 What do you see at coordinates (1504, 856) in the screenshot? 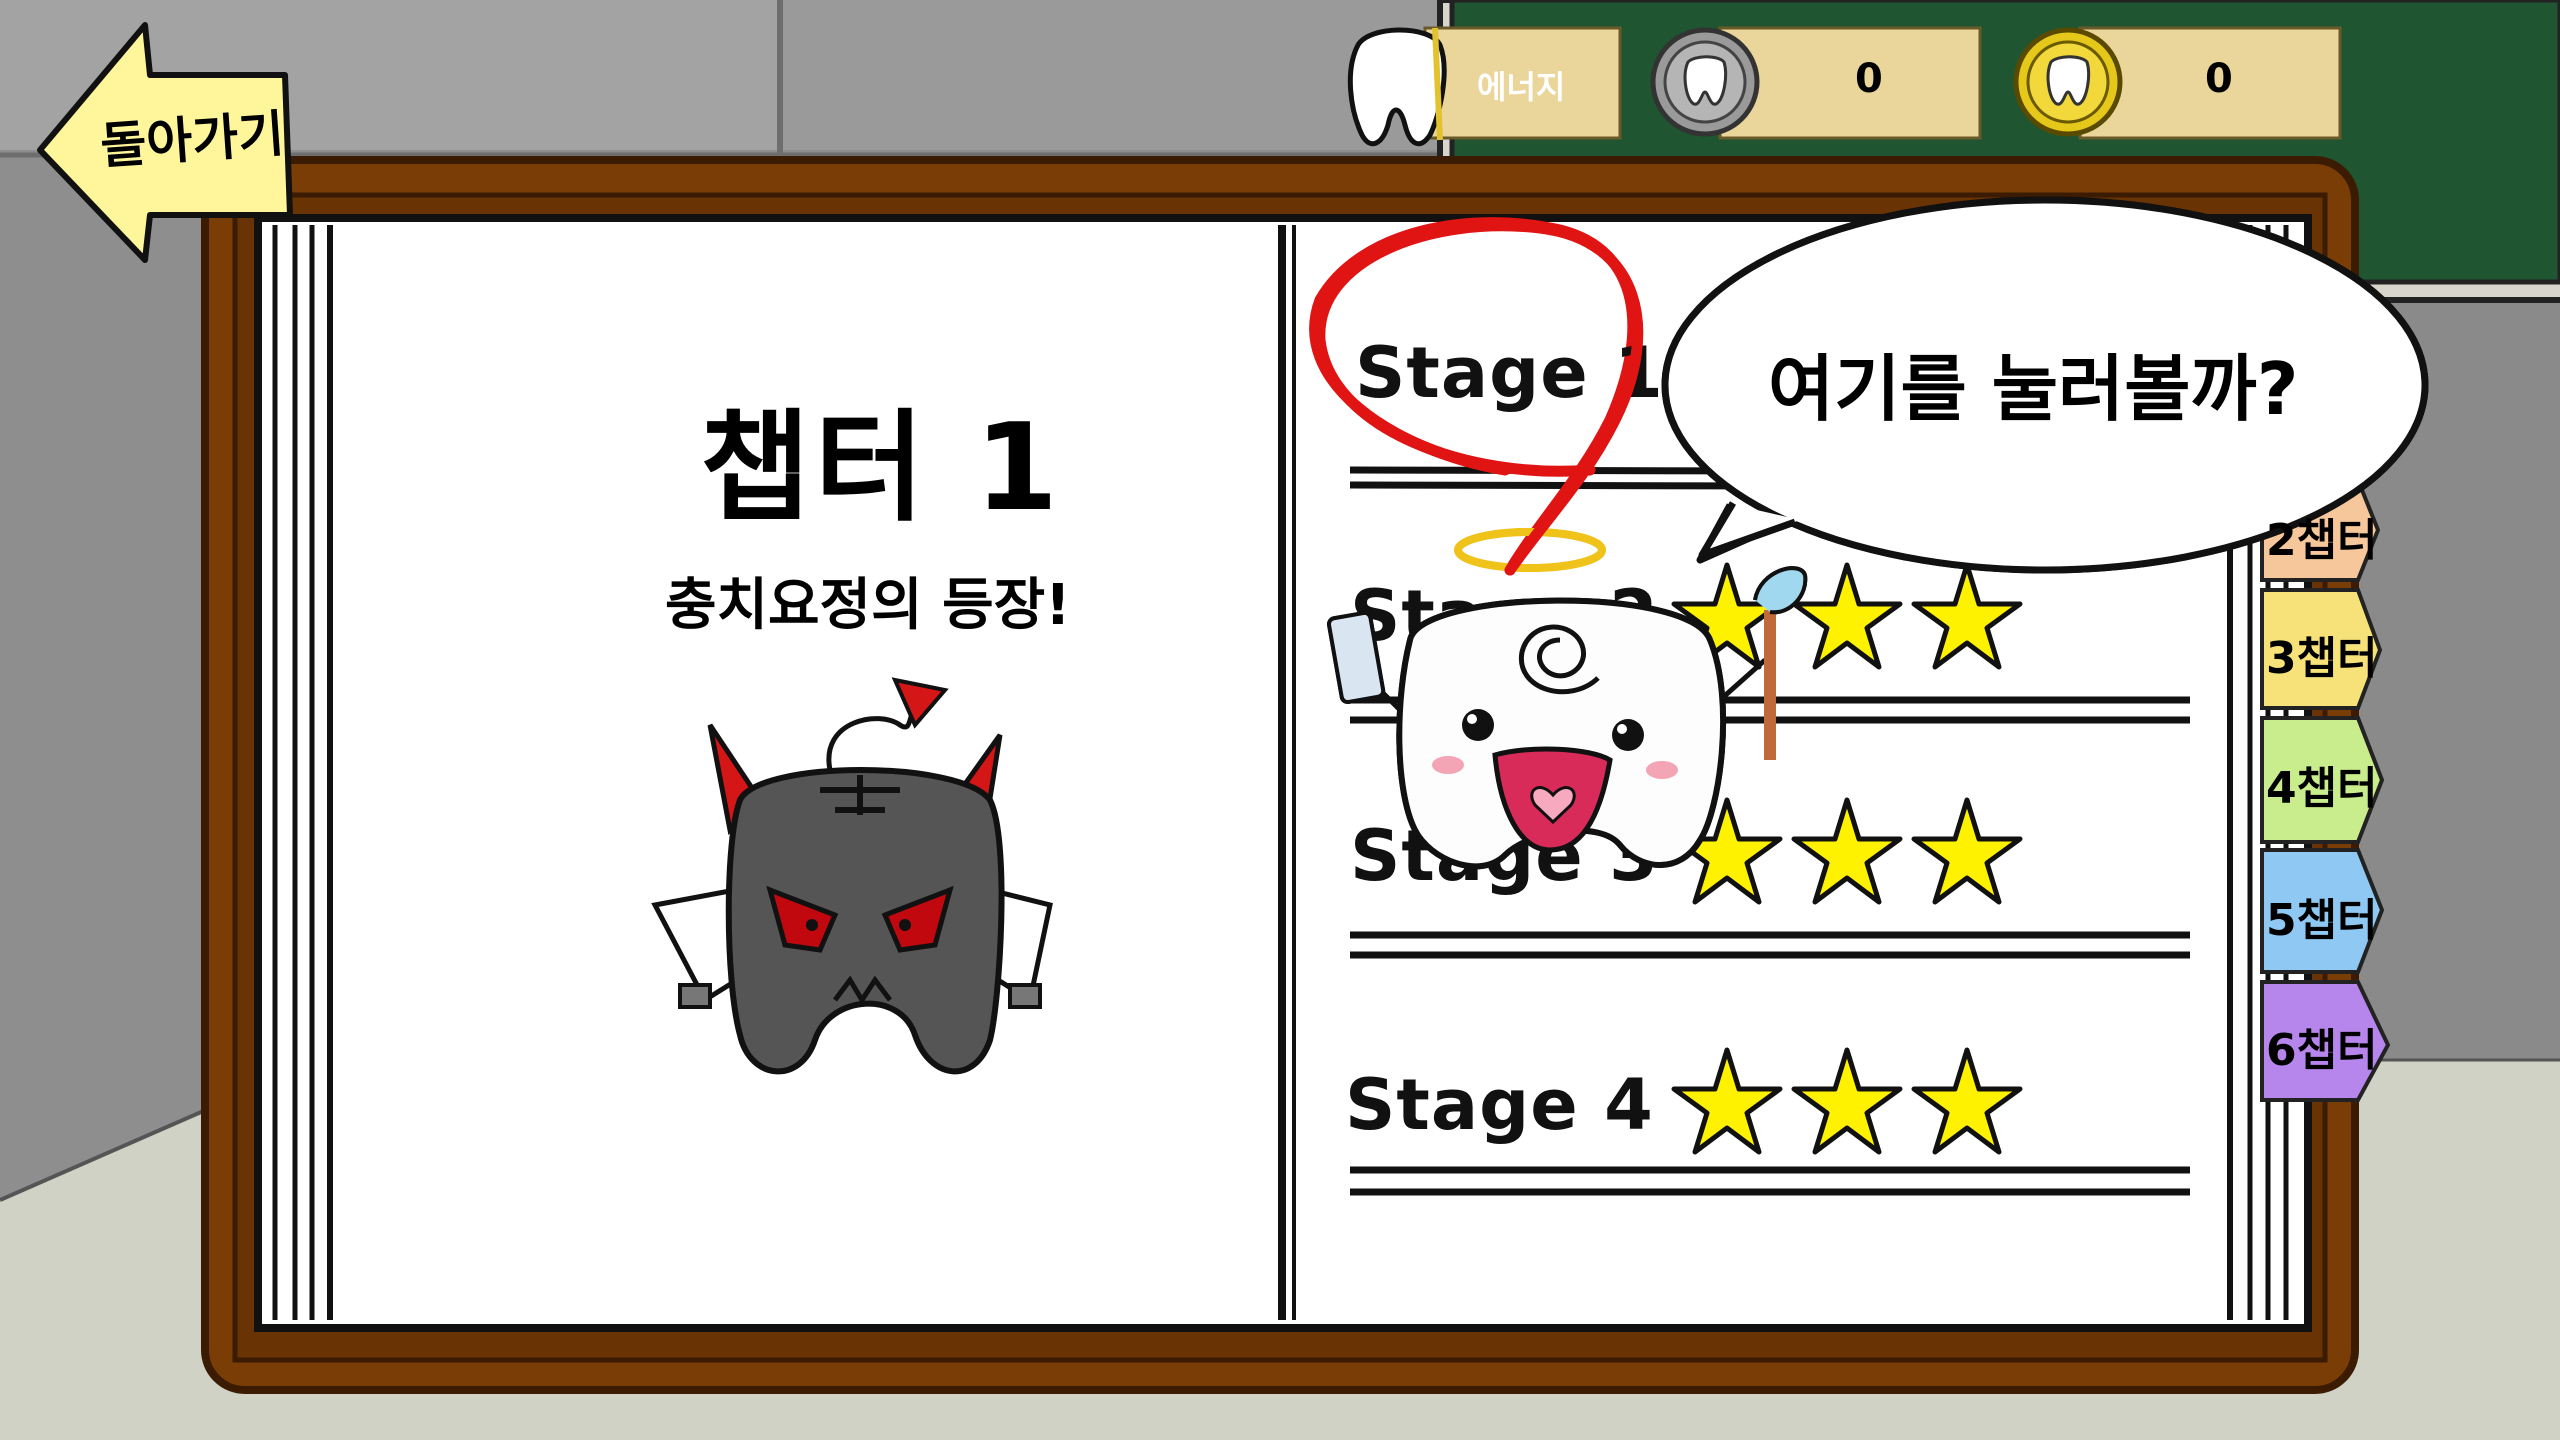
I see `stage-3-label: Stage 3` at bounding box center [1504, 856].